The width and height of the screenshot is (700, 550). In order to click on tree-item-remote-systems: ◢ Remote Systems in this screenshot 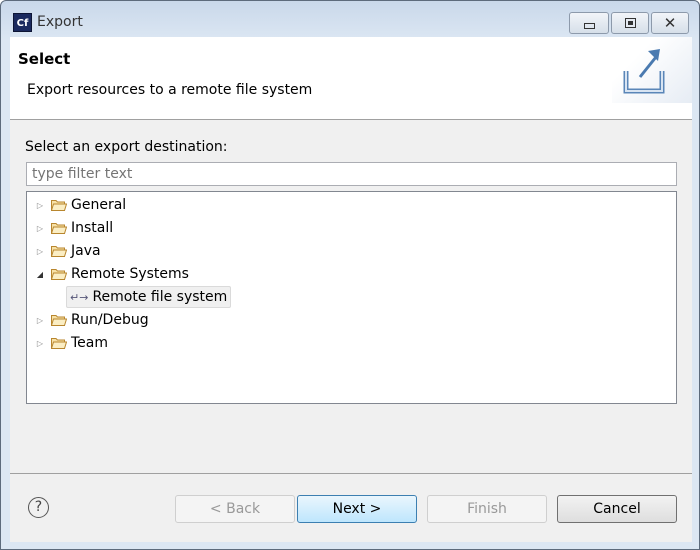, I will do `click(111, 274)`.